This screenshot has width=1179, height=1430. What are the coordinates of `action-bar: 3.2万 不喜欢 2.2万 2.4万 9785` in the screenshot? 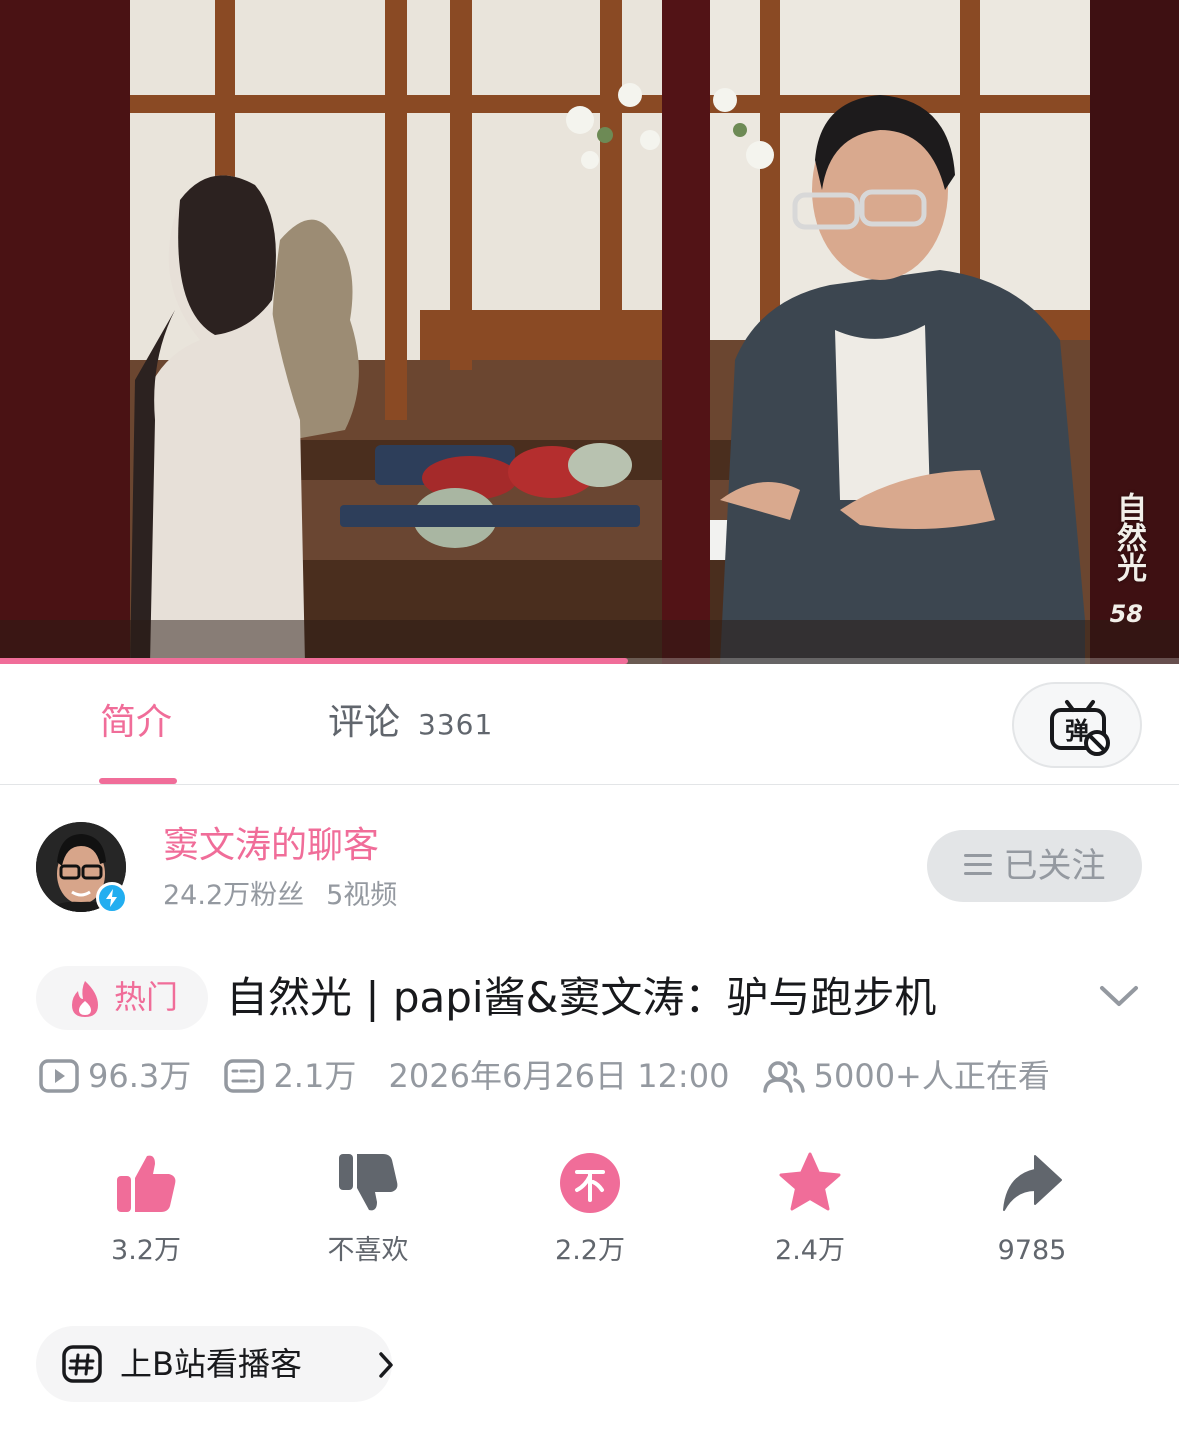 It's located at (589, 1215).